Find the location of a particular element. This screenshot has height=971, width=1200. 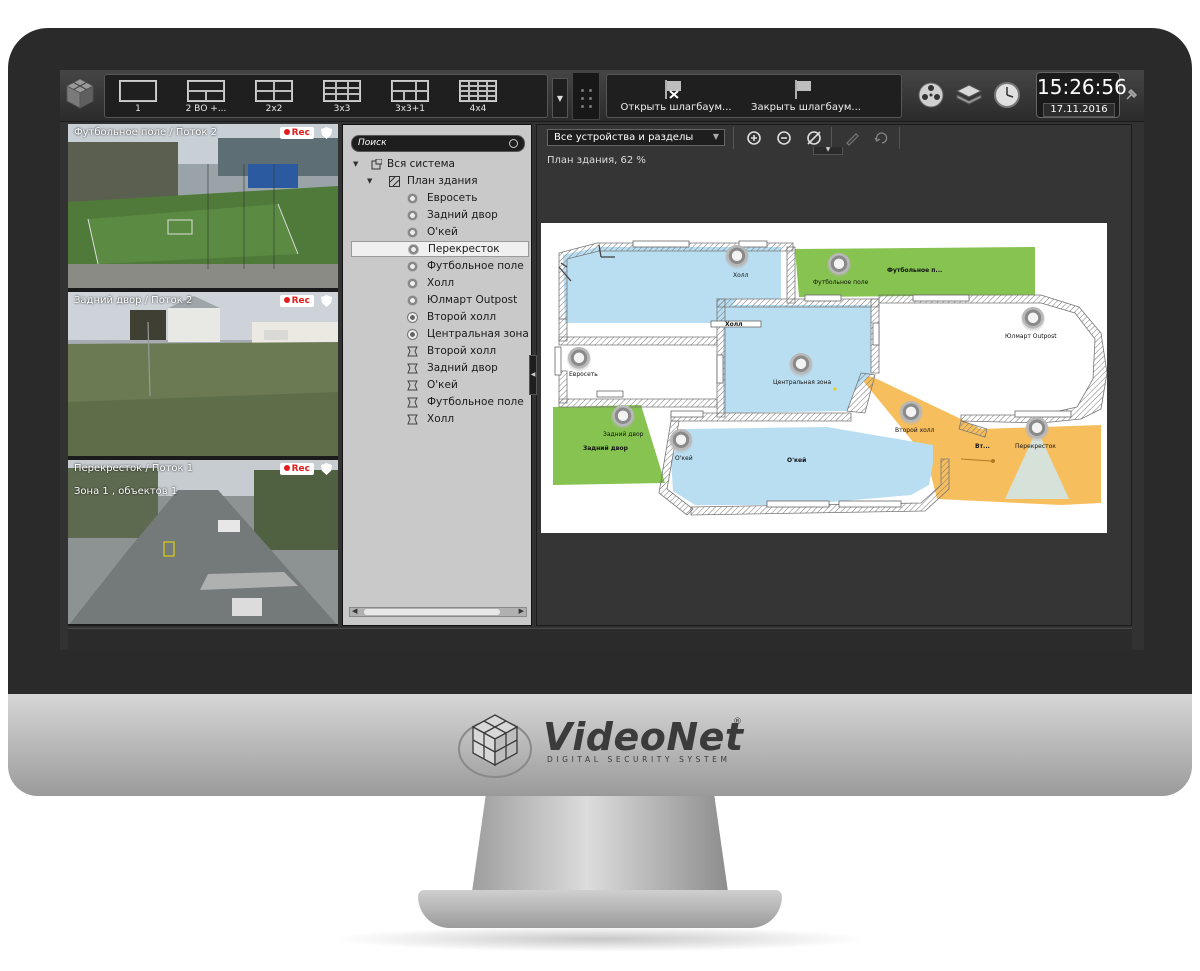

layout-2x2-button: 2x2 is located at coordinates (274, 97).